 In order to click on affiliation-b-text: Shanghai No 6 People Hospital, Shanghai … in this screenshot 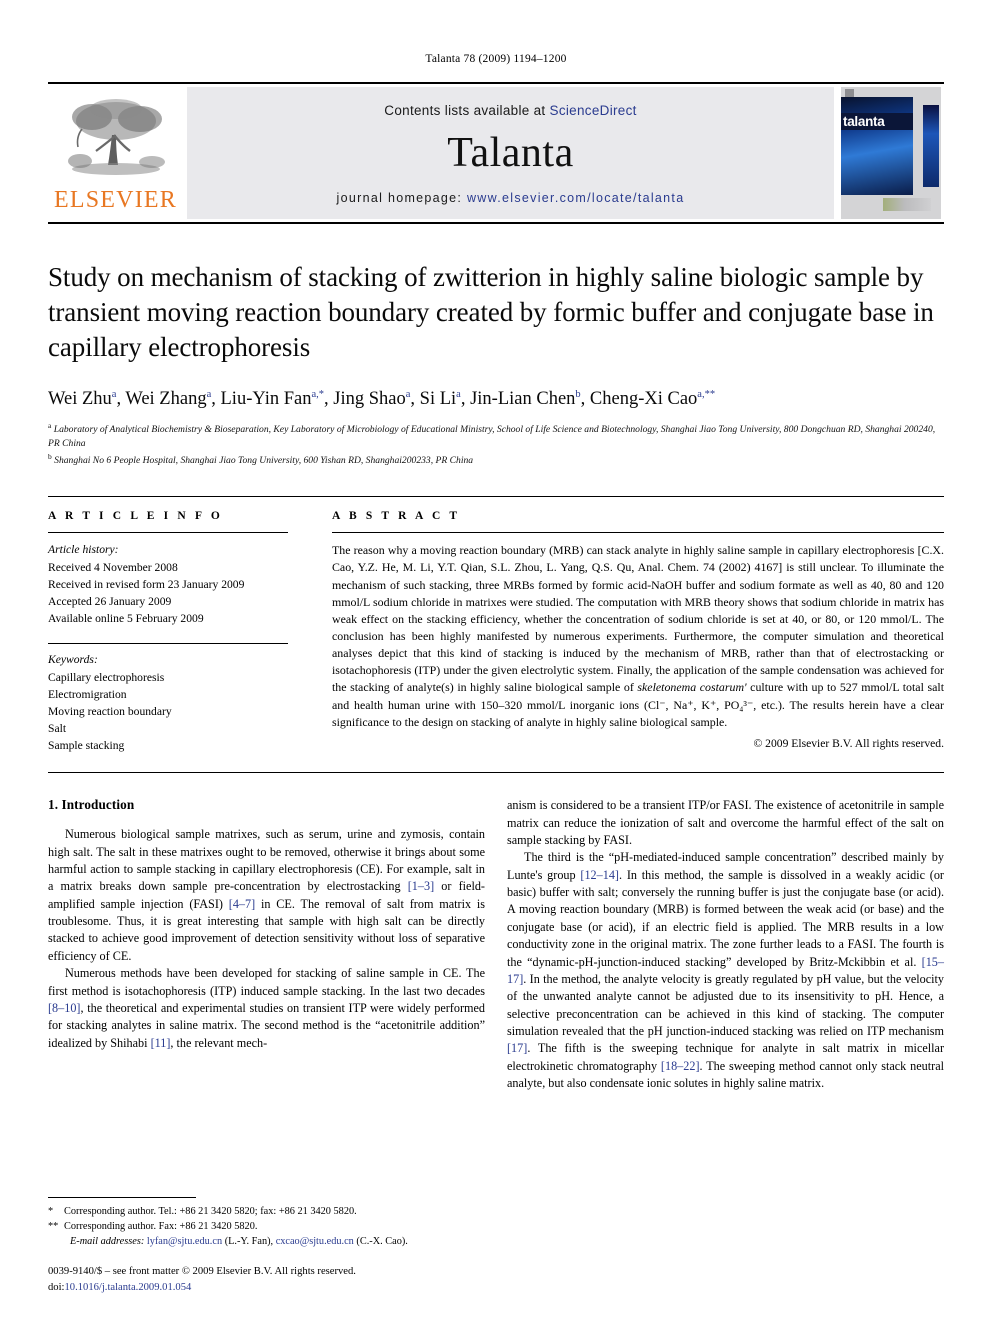, I will do `click(264, 461)`.